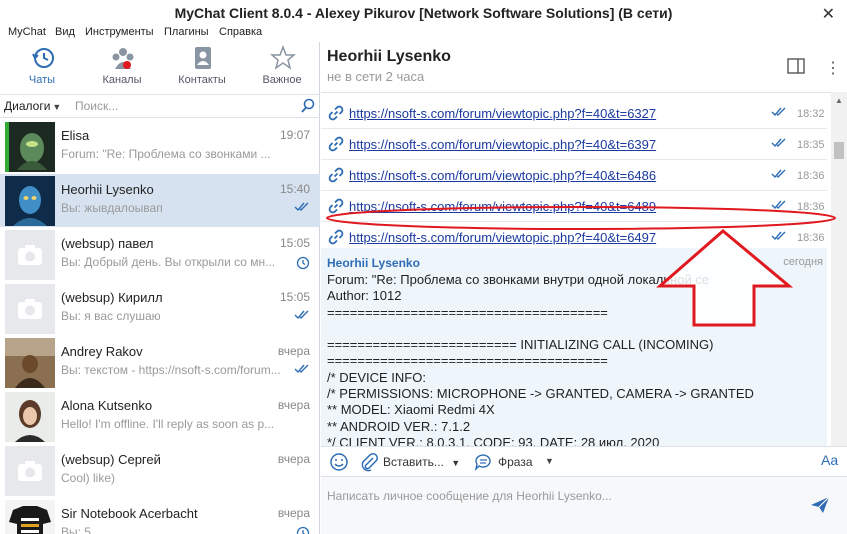 The height and width of the screenshot is (534, 847). Describe the element at coordinates (839, 100) in the screenshot. I see `scroll-up-icon: ▲` at that location.